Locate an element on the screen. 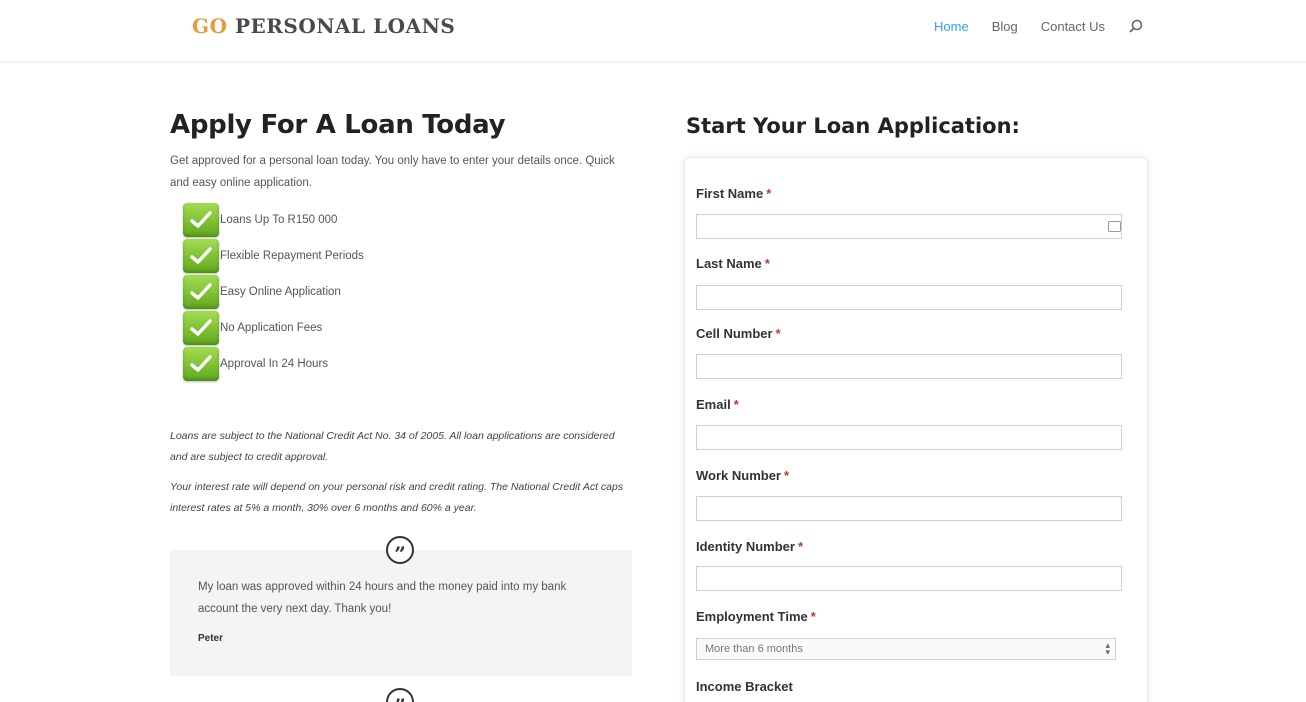  site-logo: GO PERSONAL LOANS is located at coordinates (323, 26).